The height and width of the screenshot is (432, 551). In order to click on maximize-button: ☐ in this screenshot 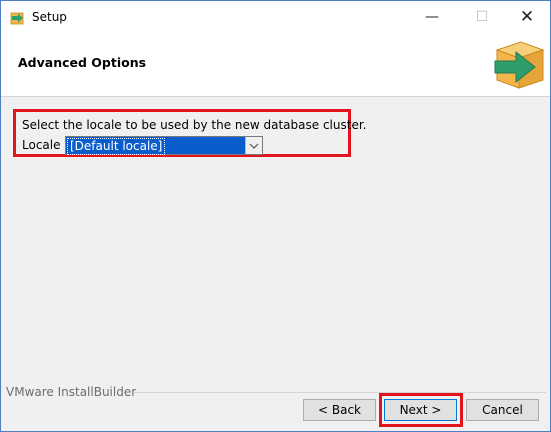, I will do `click(482, 16)`.